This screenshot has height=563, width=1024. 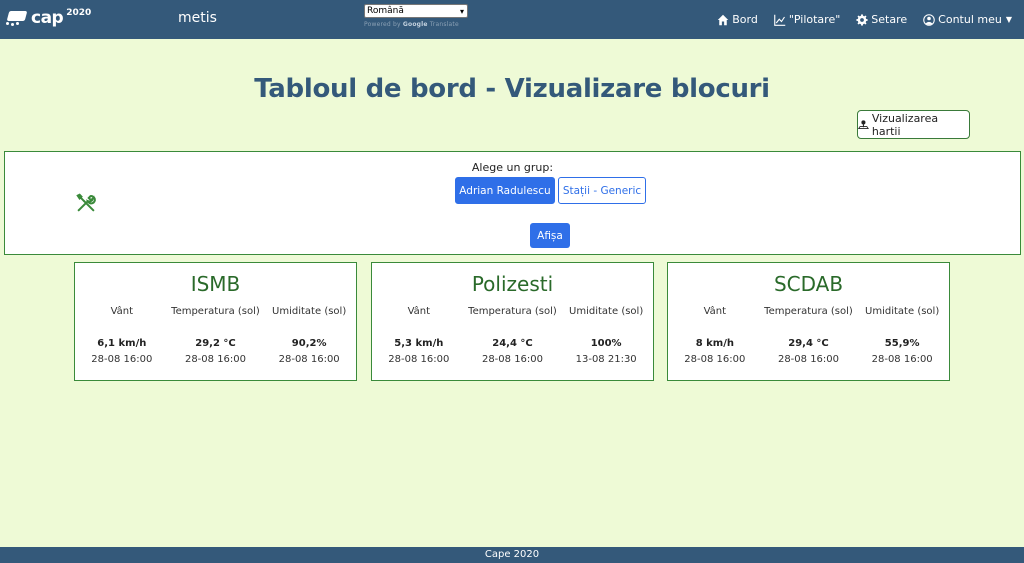 What do you see at coordinates (17, 18) in the screenshot?
I see `logo-icon` at bounding box center [17, 18].